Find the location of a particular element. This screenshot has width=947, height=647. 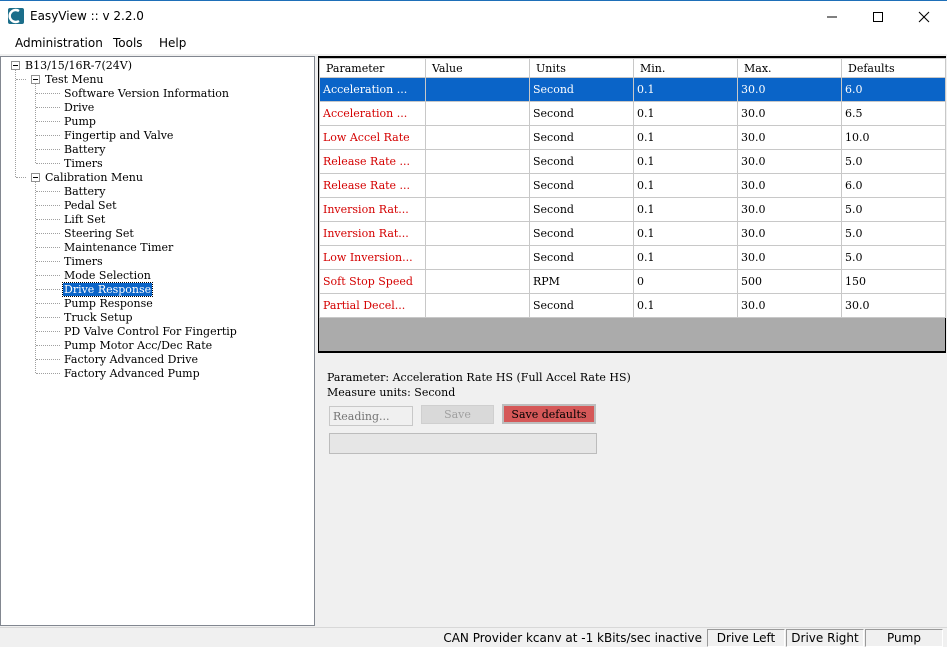

tree-node-lift-set: Lift Set is located at coordinates (84, 219).